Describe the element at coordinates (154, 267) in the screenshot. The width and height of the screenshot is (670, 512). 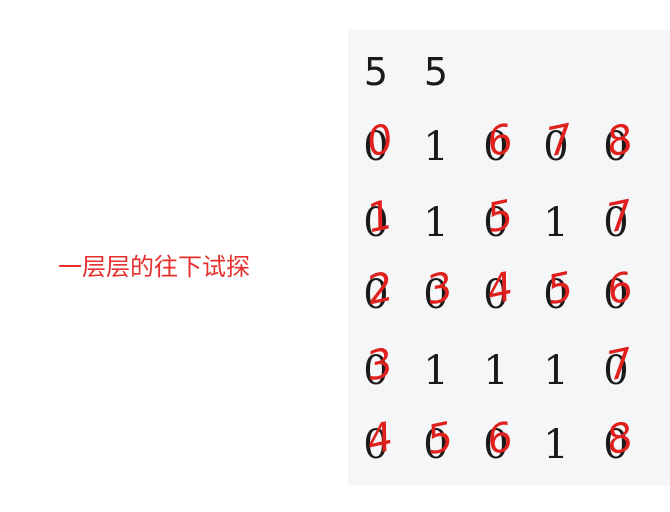
I see `caption-text: 一层层的往下试探` at that location.